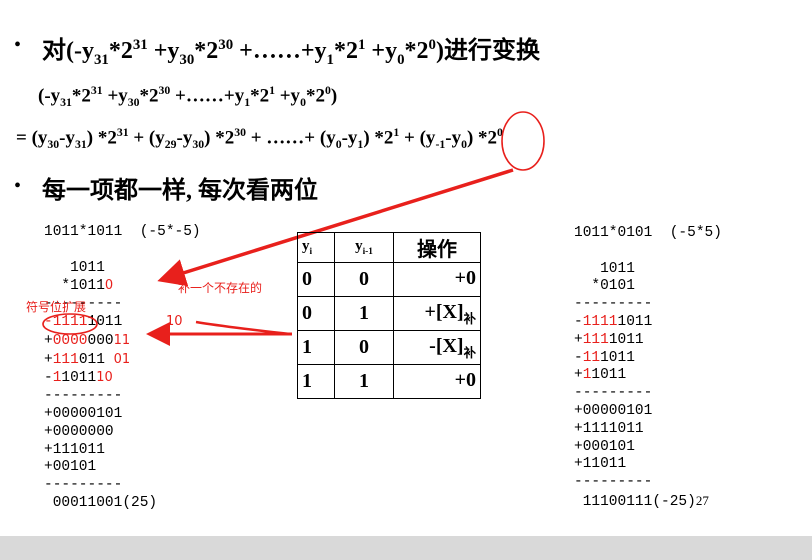 The width and height of the screenshot is (812, 560). What do you see at coordinates (591, 357) in the screenshot?
I see `partial-red: 11` at bounding box center [591, 357].